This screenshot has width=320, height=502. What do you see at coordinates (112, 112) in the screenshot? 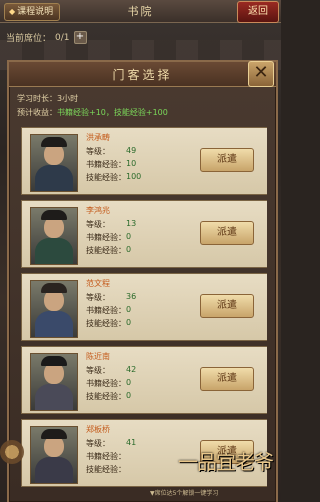
I see `expected-gain-value: 书籍经验+10，技能经验+100` at bounding box center [112, 112].